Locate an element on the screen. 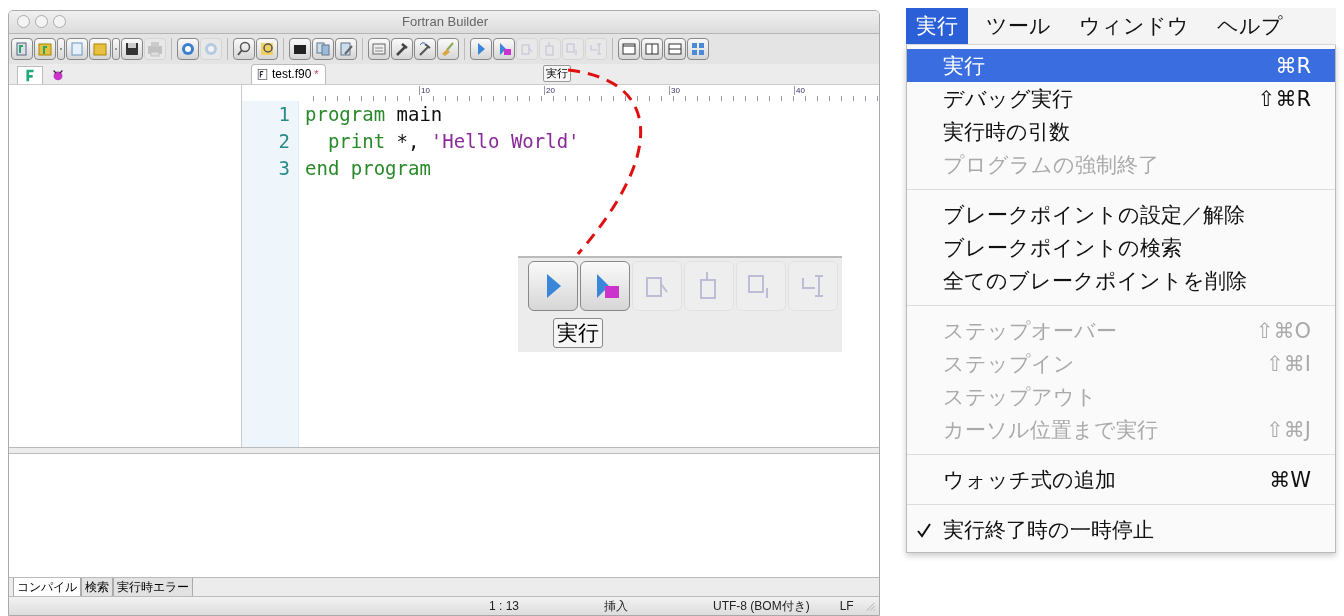 This screenshot has height=616, width=1344. menu-bar-item: ツール is located at coordinates (1018, 26).